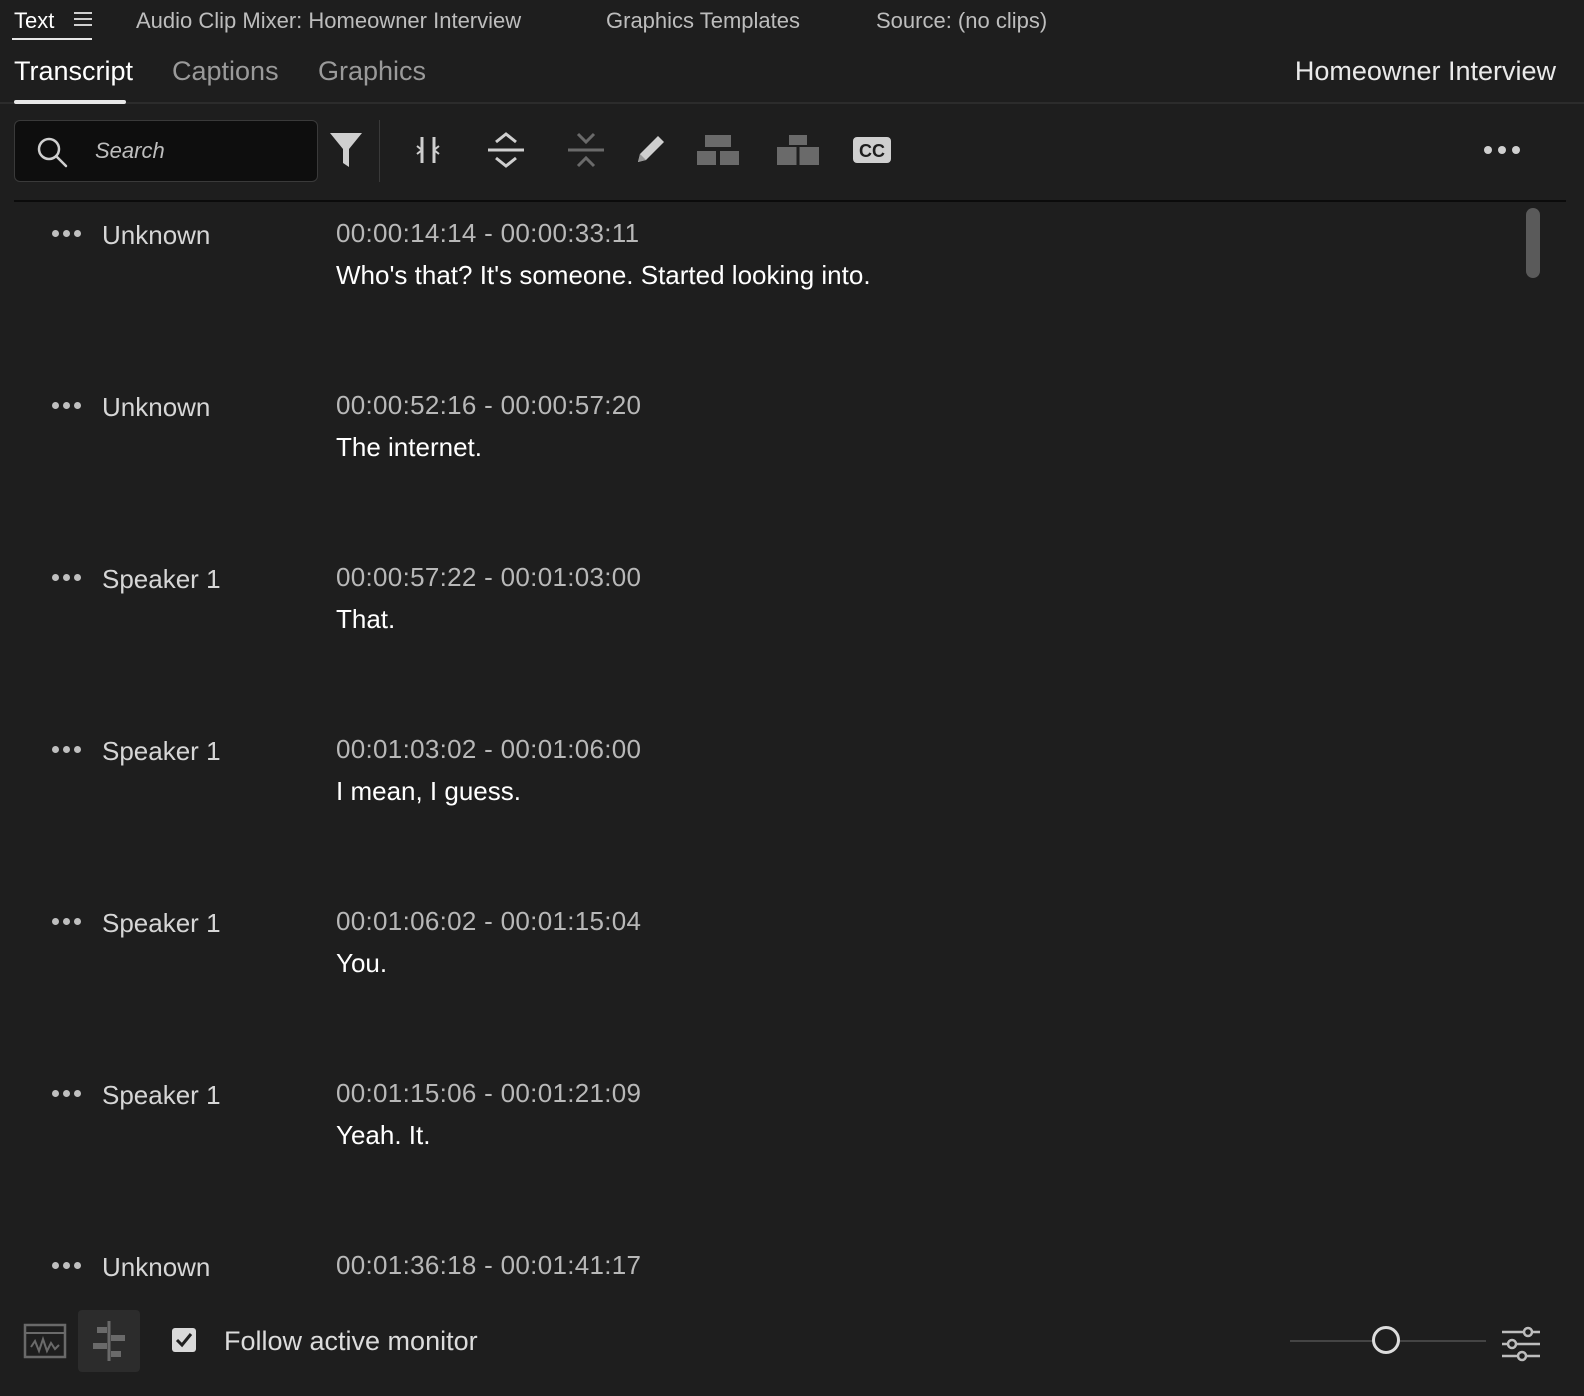  I want to click on filter-button, so click(346, 150).